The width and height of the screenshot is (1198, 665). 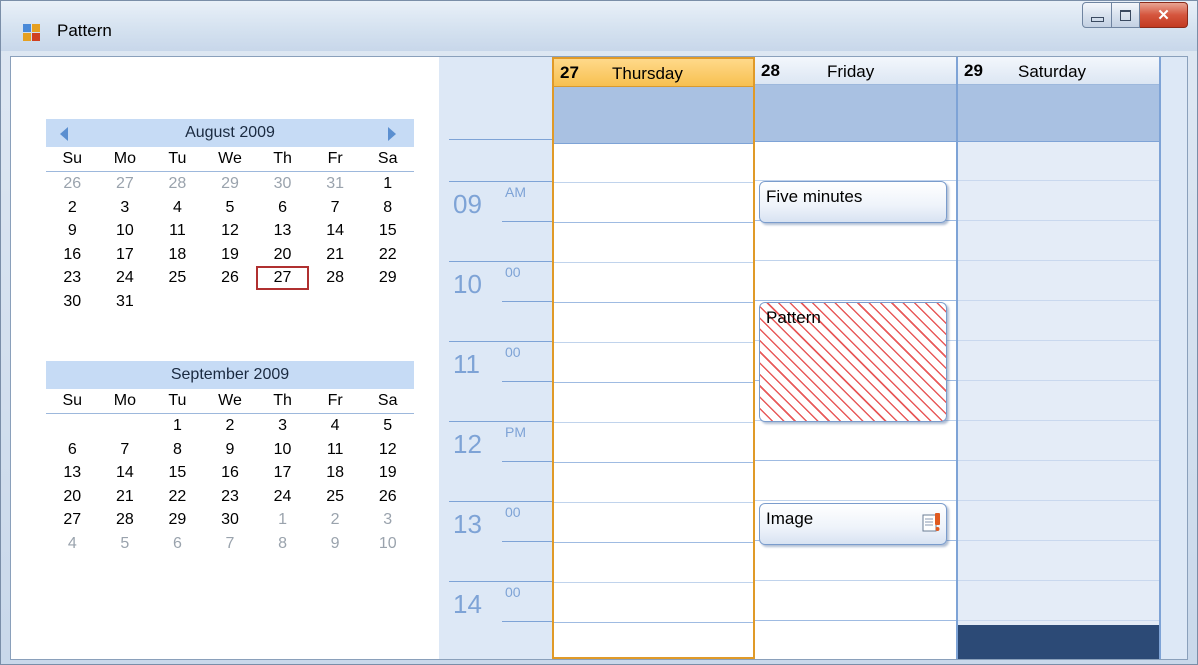 I want to click on appointment-pattern: Pattern, so click(x=853, y=362).